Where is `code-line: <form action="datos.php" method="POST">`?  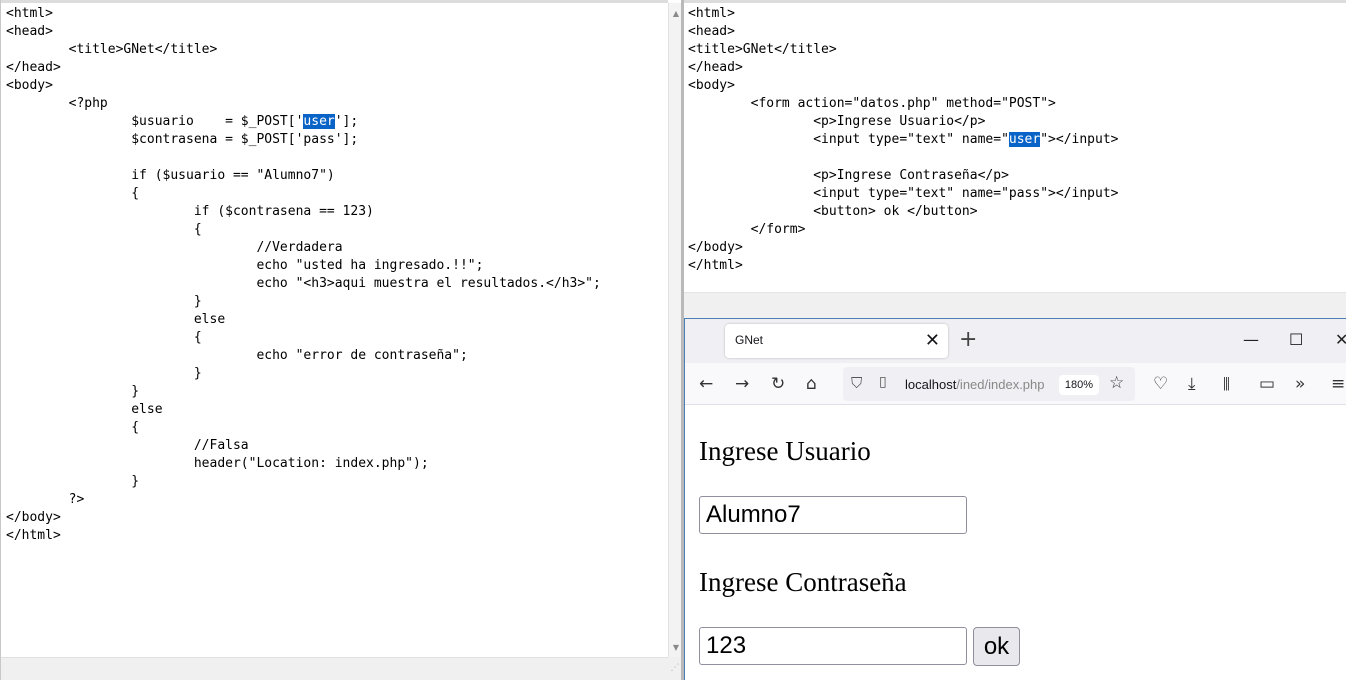
code-line: <form action="datos.php" method="POST"> is located at coordinates (903, 104).